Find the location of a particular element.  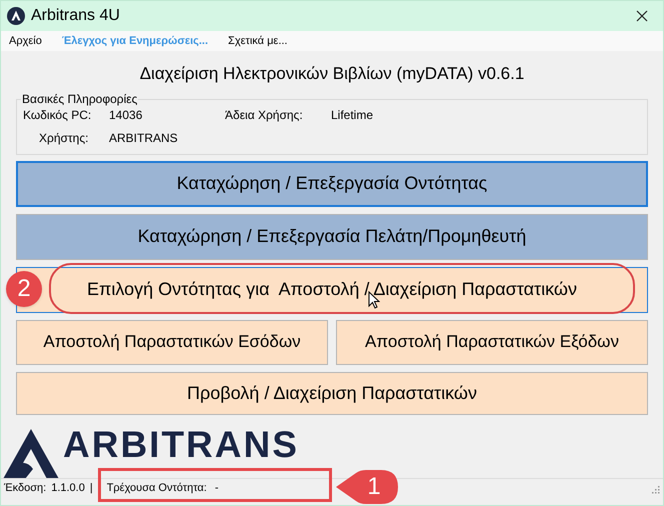

step-number: 1 is located at coordinates (374, 487).